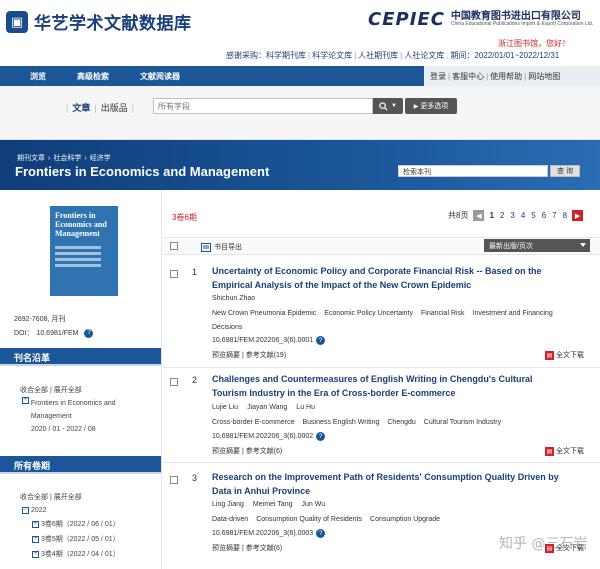 This screenshot has width=600, height=569. What do you see at coordinates (80, 524) in the screenshot?
I see `issue-item: 3卷6期（2022 / 06 / 01）` at bounding box center [80, 524].